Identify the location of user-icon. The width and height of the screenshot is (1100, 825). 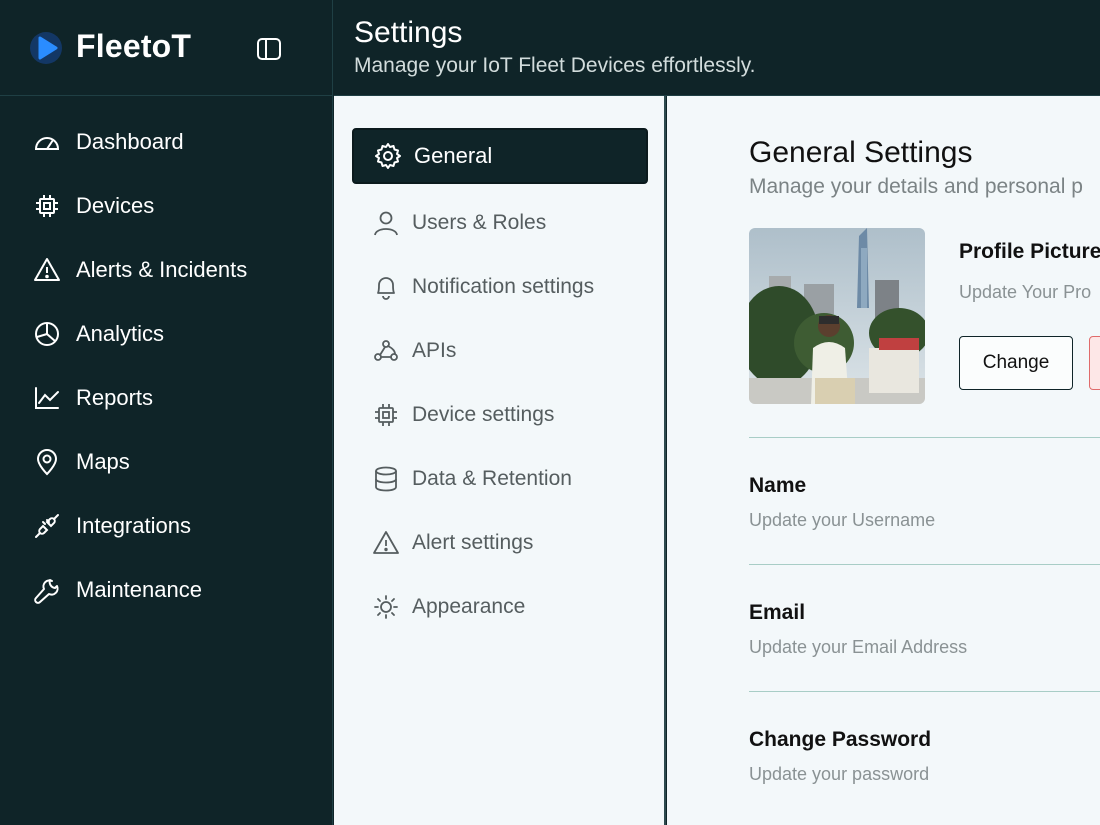
(386, 223).